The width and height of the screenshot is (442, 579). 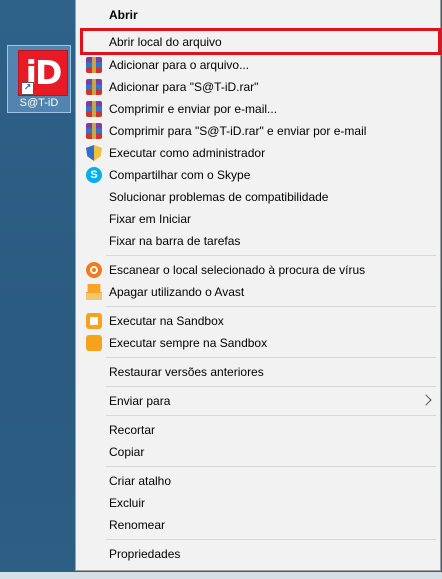 What do you see at coordinates (426, 400) in the screenshot?
I see `chevron-right-icon` at bounding box center [426, 400].